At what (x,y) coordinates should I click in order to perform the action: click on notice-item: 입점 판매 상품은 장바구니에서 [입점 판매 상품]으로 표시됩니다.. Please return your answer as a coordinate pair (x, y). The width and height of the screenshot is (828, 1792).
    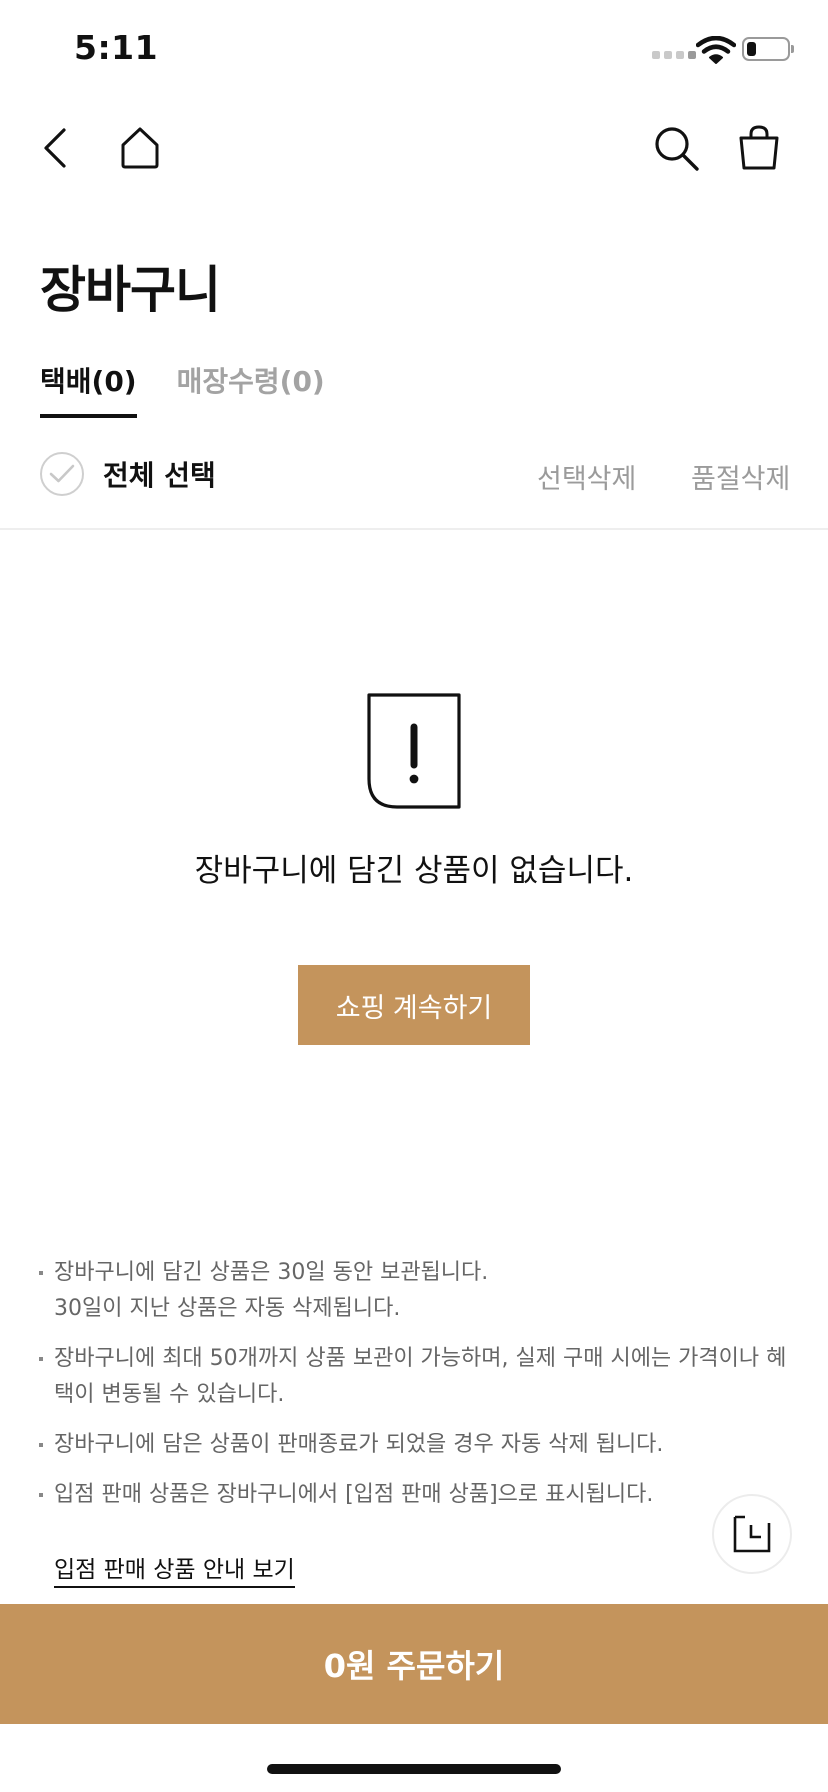
    Looking at the image, I should click on (413, 1495).